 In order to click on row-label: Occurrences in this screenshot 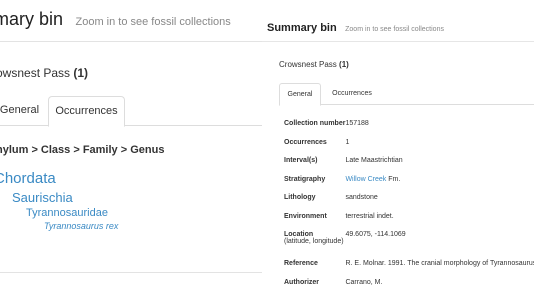, I will do `click(305, 142)`.